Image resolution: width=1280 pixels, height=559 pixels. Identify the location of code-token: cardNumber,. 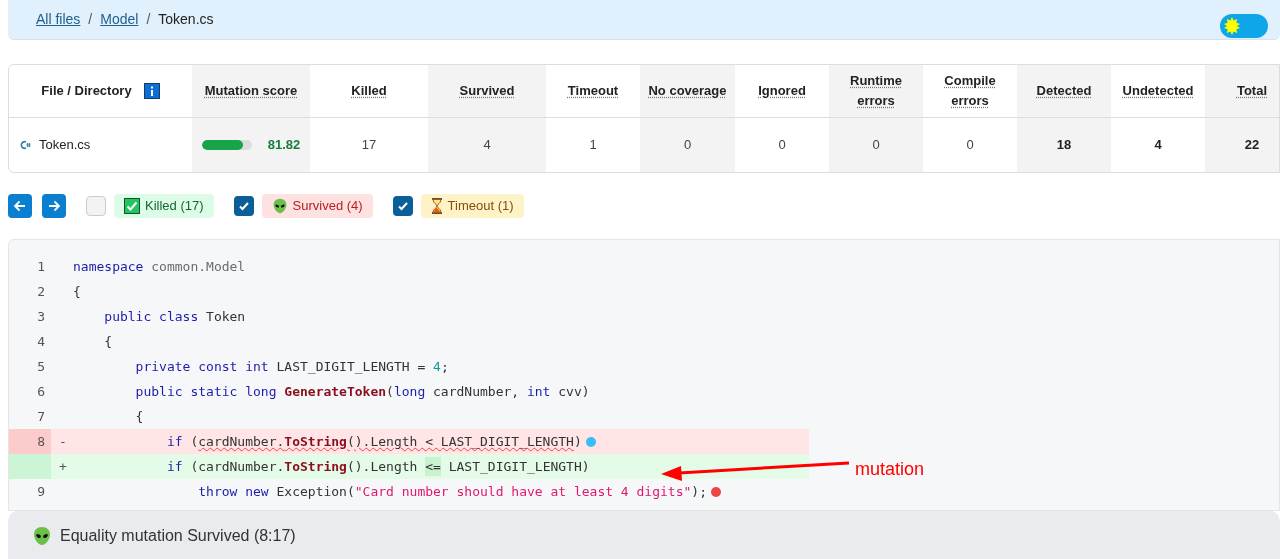
(476, 391).